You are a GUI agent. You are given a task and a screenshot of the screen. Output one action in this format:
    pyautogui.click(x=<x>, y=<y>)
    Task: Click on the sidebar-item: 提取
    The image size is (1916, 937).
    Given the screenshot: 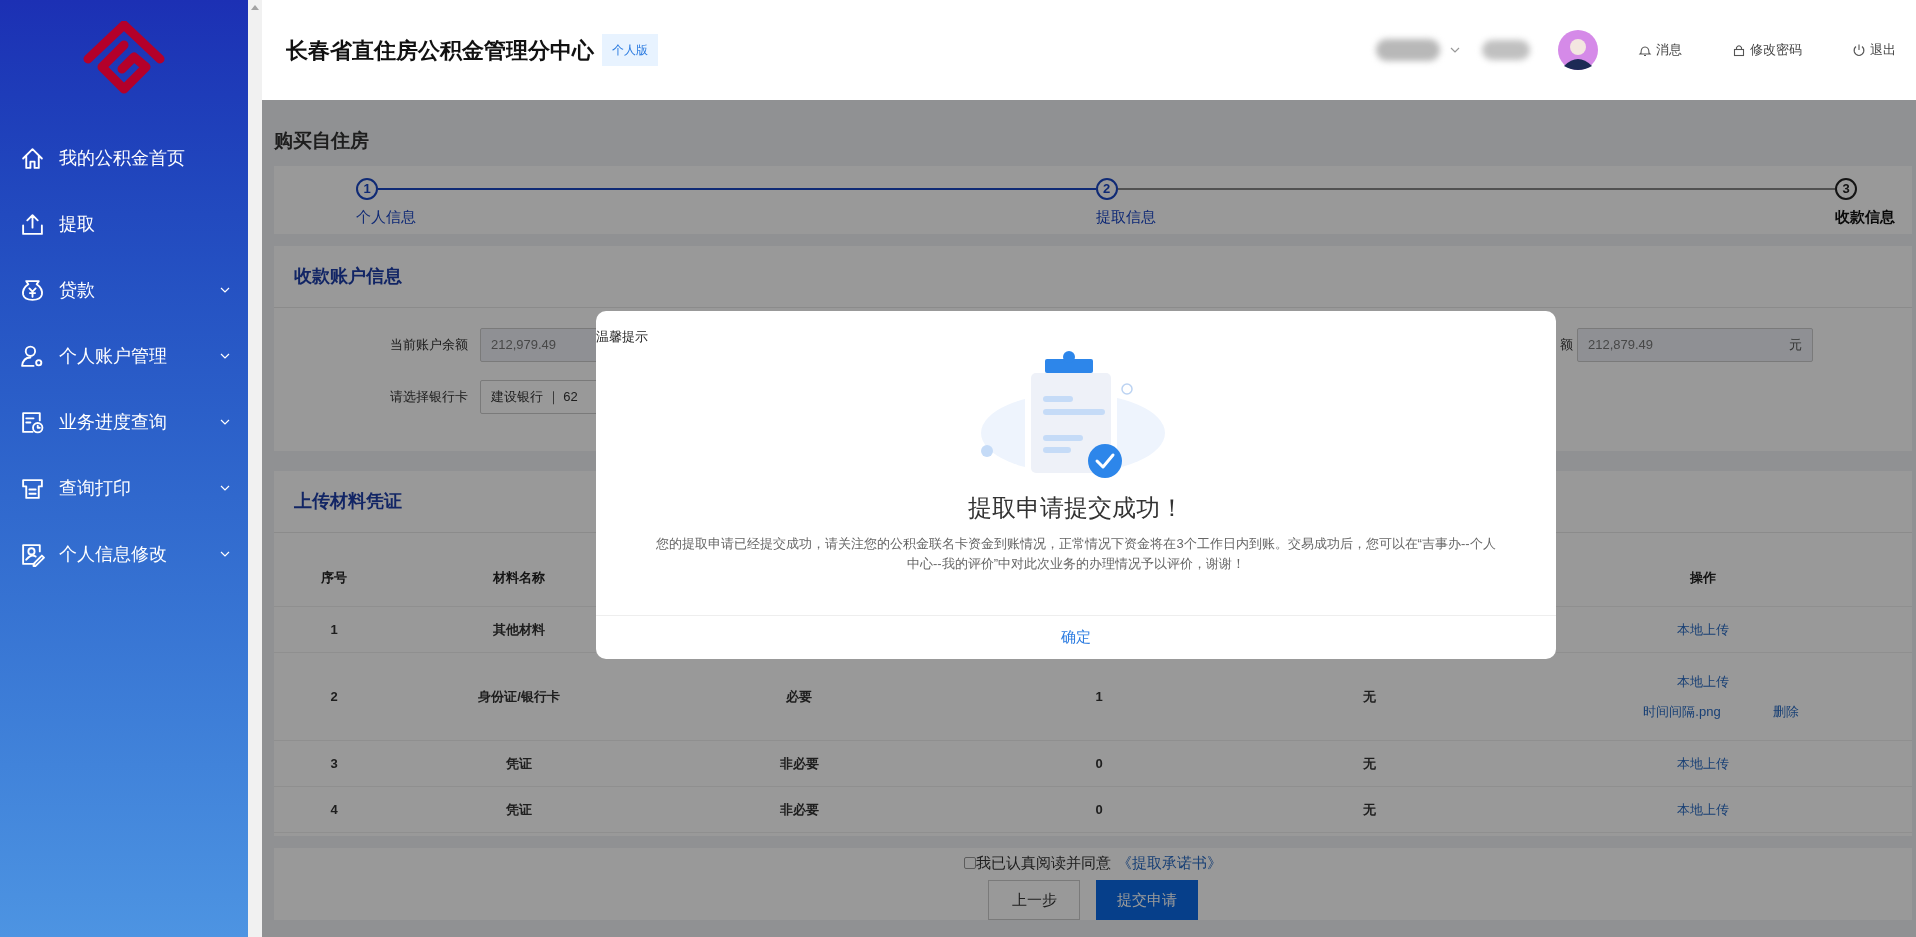 What is the action you would take?
    pyautogui.click(x=124, y=224)
    